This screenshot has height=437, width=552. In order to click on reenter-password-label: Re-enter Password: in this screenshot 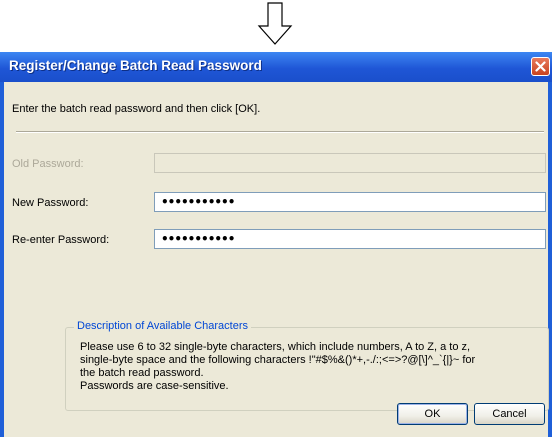, I will do `click(61, 240)`.